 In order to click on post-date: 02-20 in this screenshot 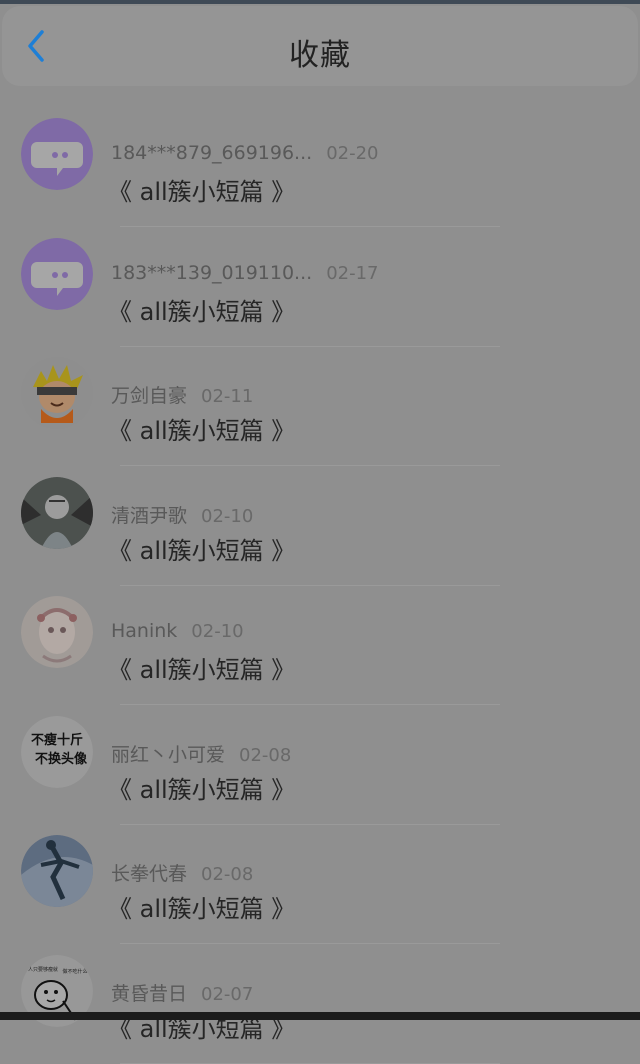, I will do `click(352, 153)`.